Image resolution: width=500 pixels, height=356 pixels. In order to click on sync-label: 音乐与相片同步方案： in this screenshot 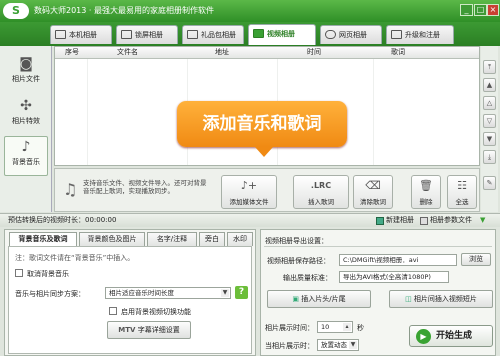, I will do `click(50, 294)`.